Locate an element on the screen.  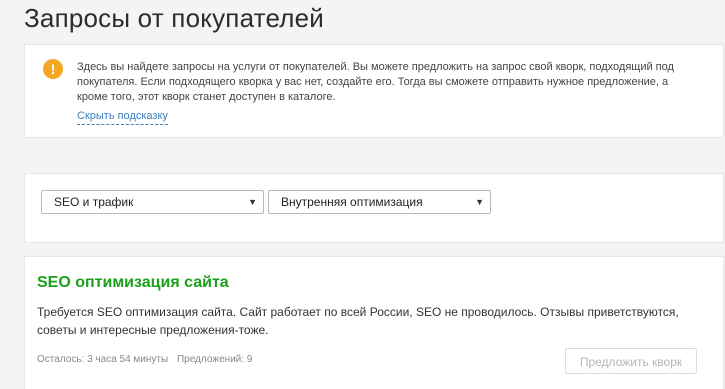
page-title: Запросы от покупателей is located at coordinates (174, 18).